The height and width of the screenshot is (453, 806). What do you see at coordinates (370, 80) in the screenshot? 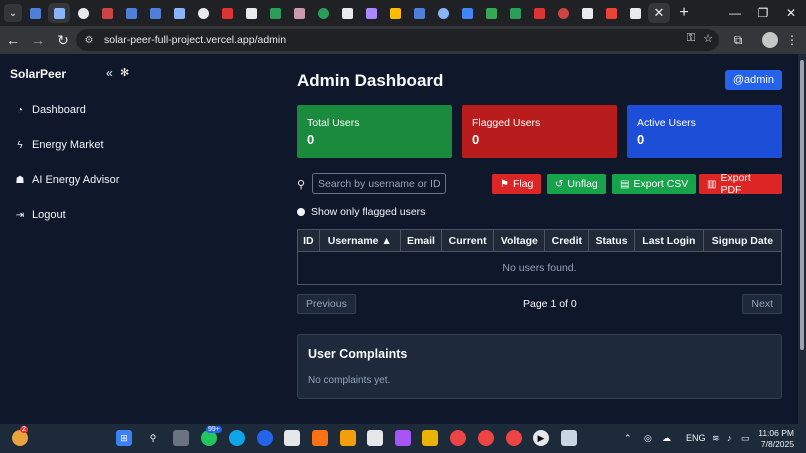
I see `page-title: Admin Dashboard` at bounding box center [370, 80].